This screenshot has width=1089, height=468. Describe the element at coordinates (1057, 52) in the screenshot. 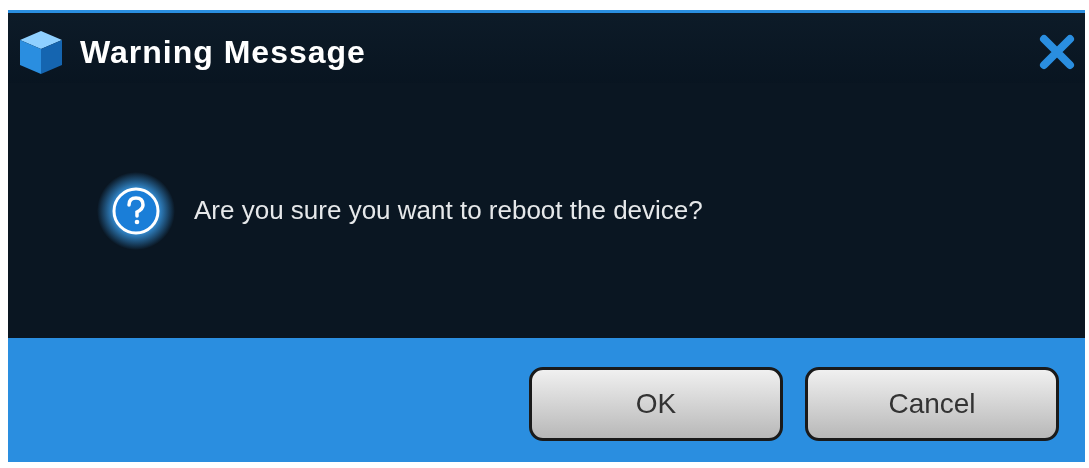

I see `close-icon` at that location.